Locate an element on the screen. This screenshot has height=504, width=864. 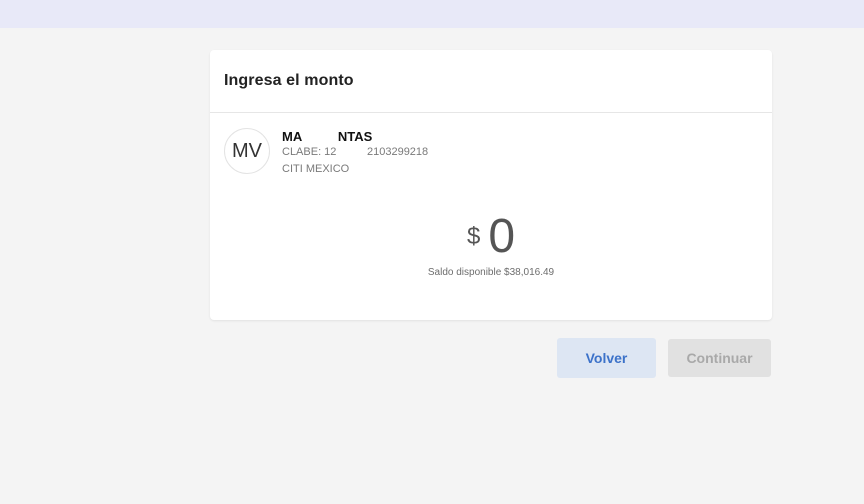
card-header: Ingresa el monto is located at coordinates (491, 81).